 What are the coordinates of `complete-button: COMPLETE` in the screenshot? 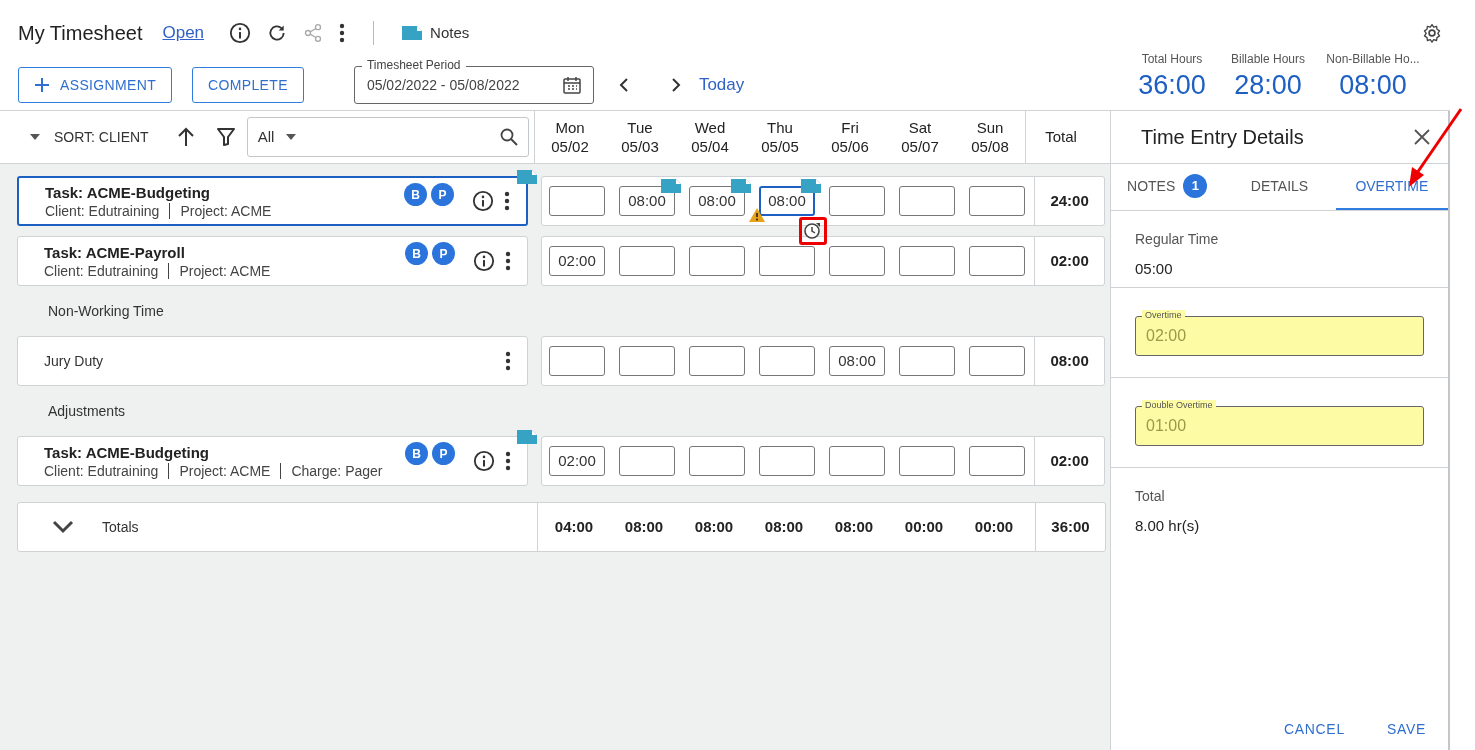 It's located at (248, 85).